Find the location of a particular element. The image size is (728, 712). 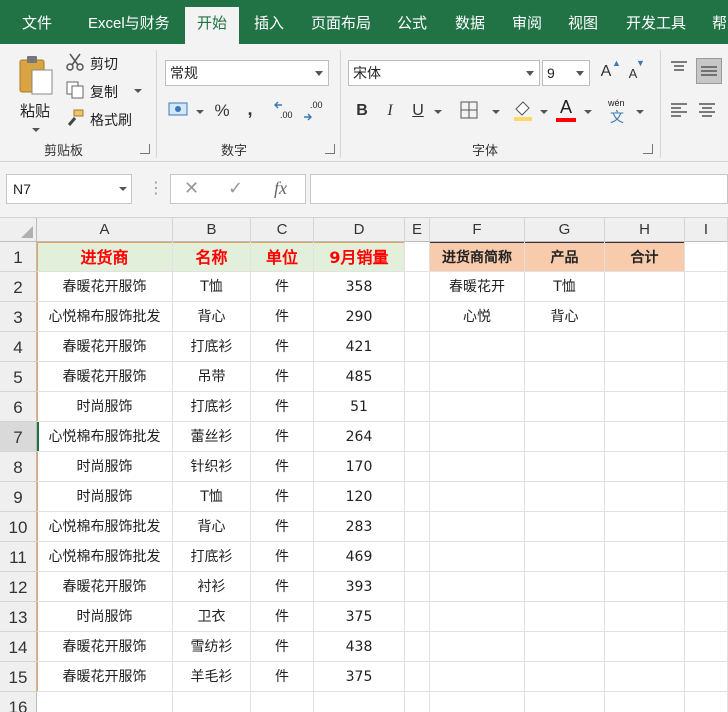

name-box: N7 is located at coordinates (69, 189).